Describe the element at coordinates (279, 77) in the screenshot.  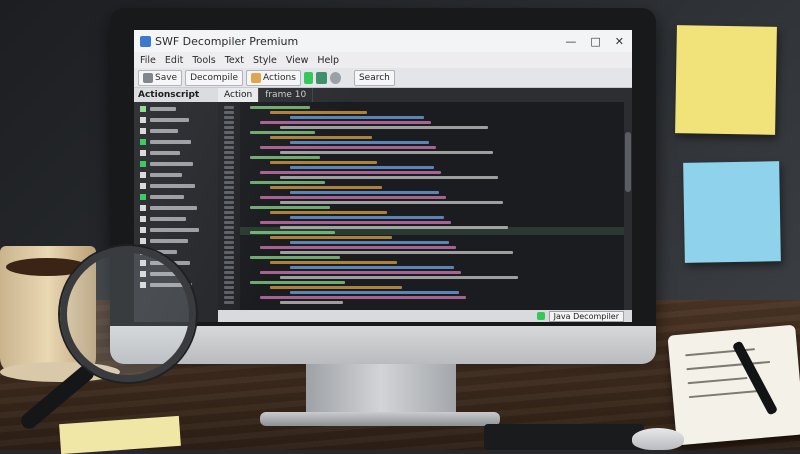
I see `actions-label: Actions` at that location.